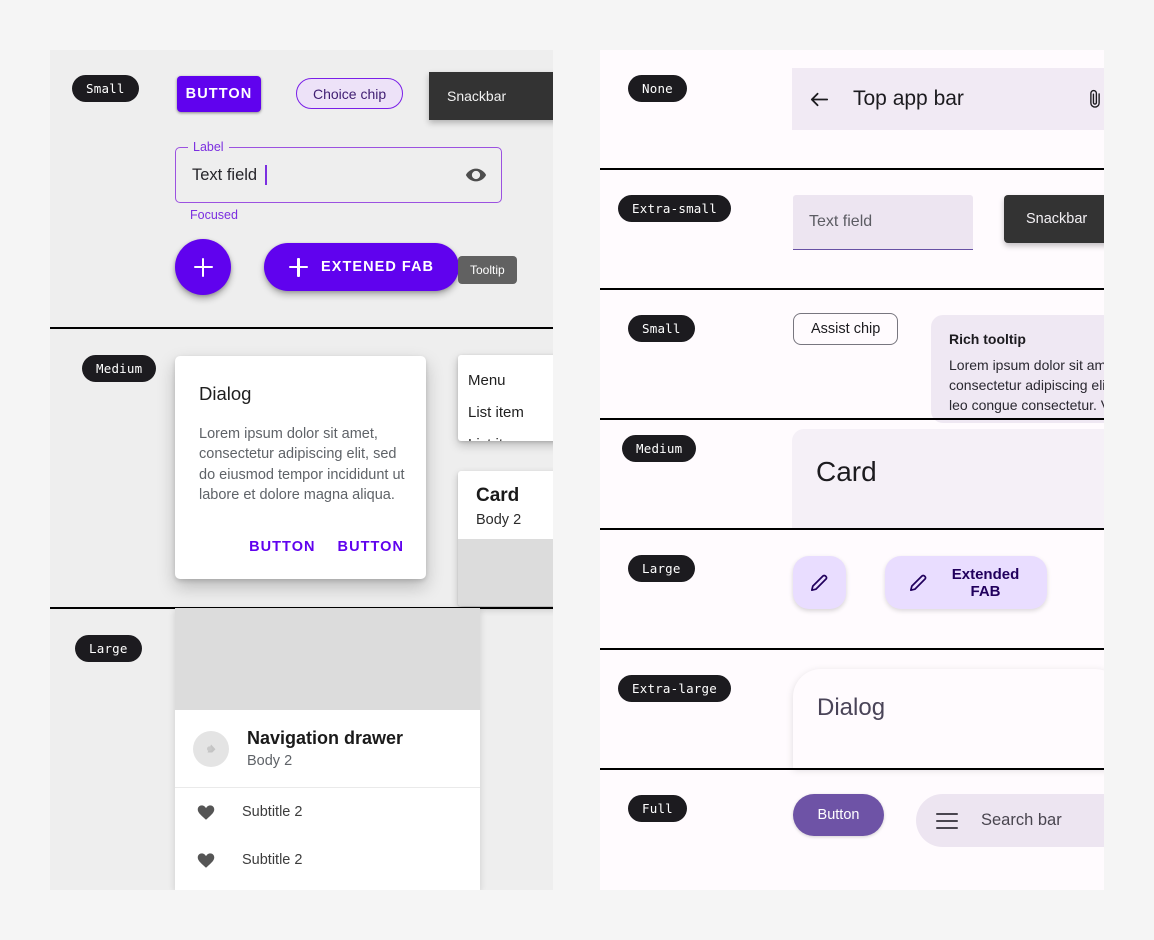 The height and width of the screenshot is (940, 1154). Describe the element at coordinates (325, 738) in the screenshot. I see `drawer-title: Navigation drawer` at that location.